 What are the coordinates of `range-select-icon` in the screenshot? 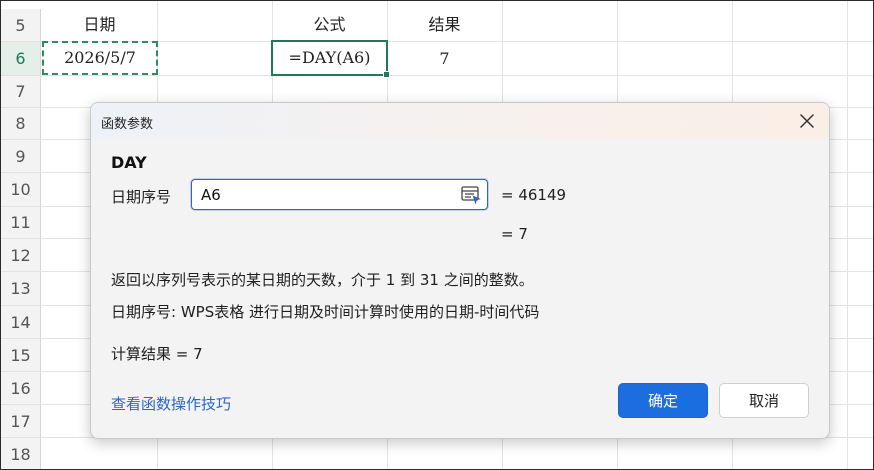 It's located at (471, 195).